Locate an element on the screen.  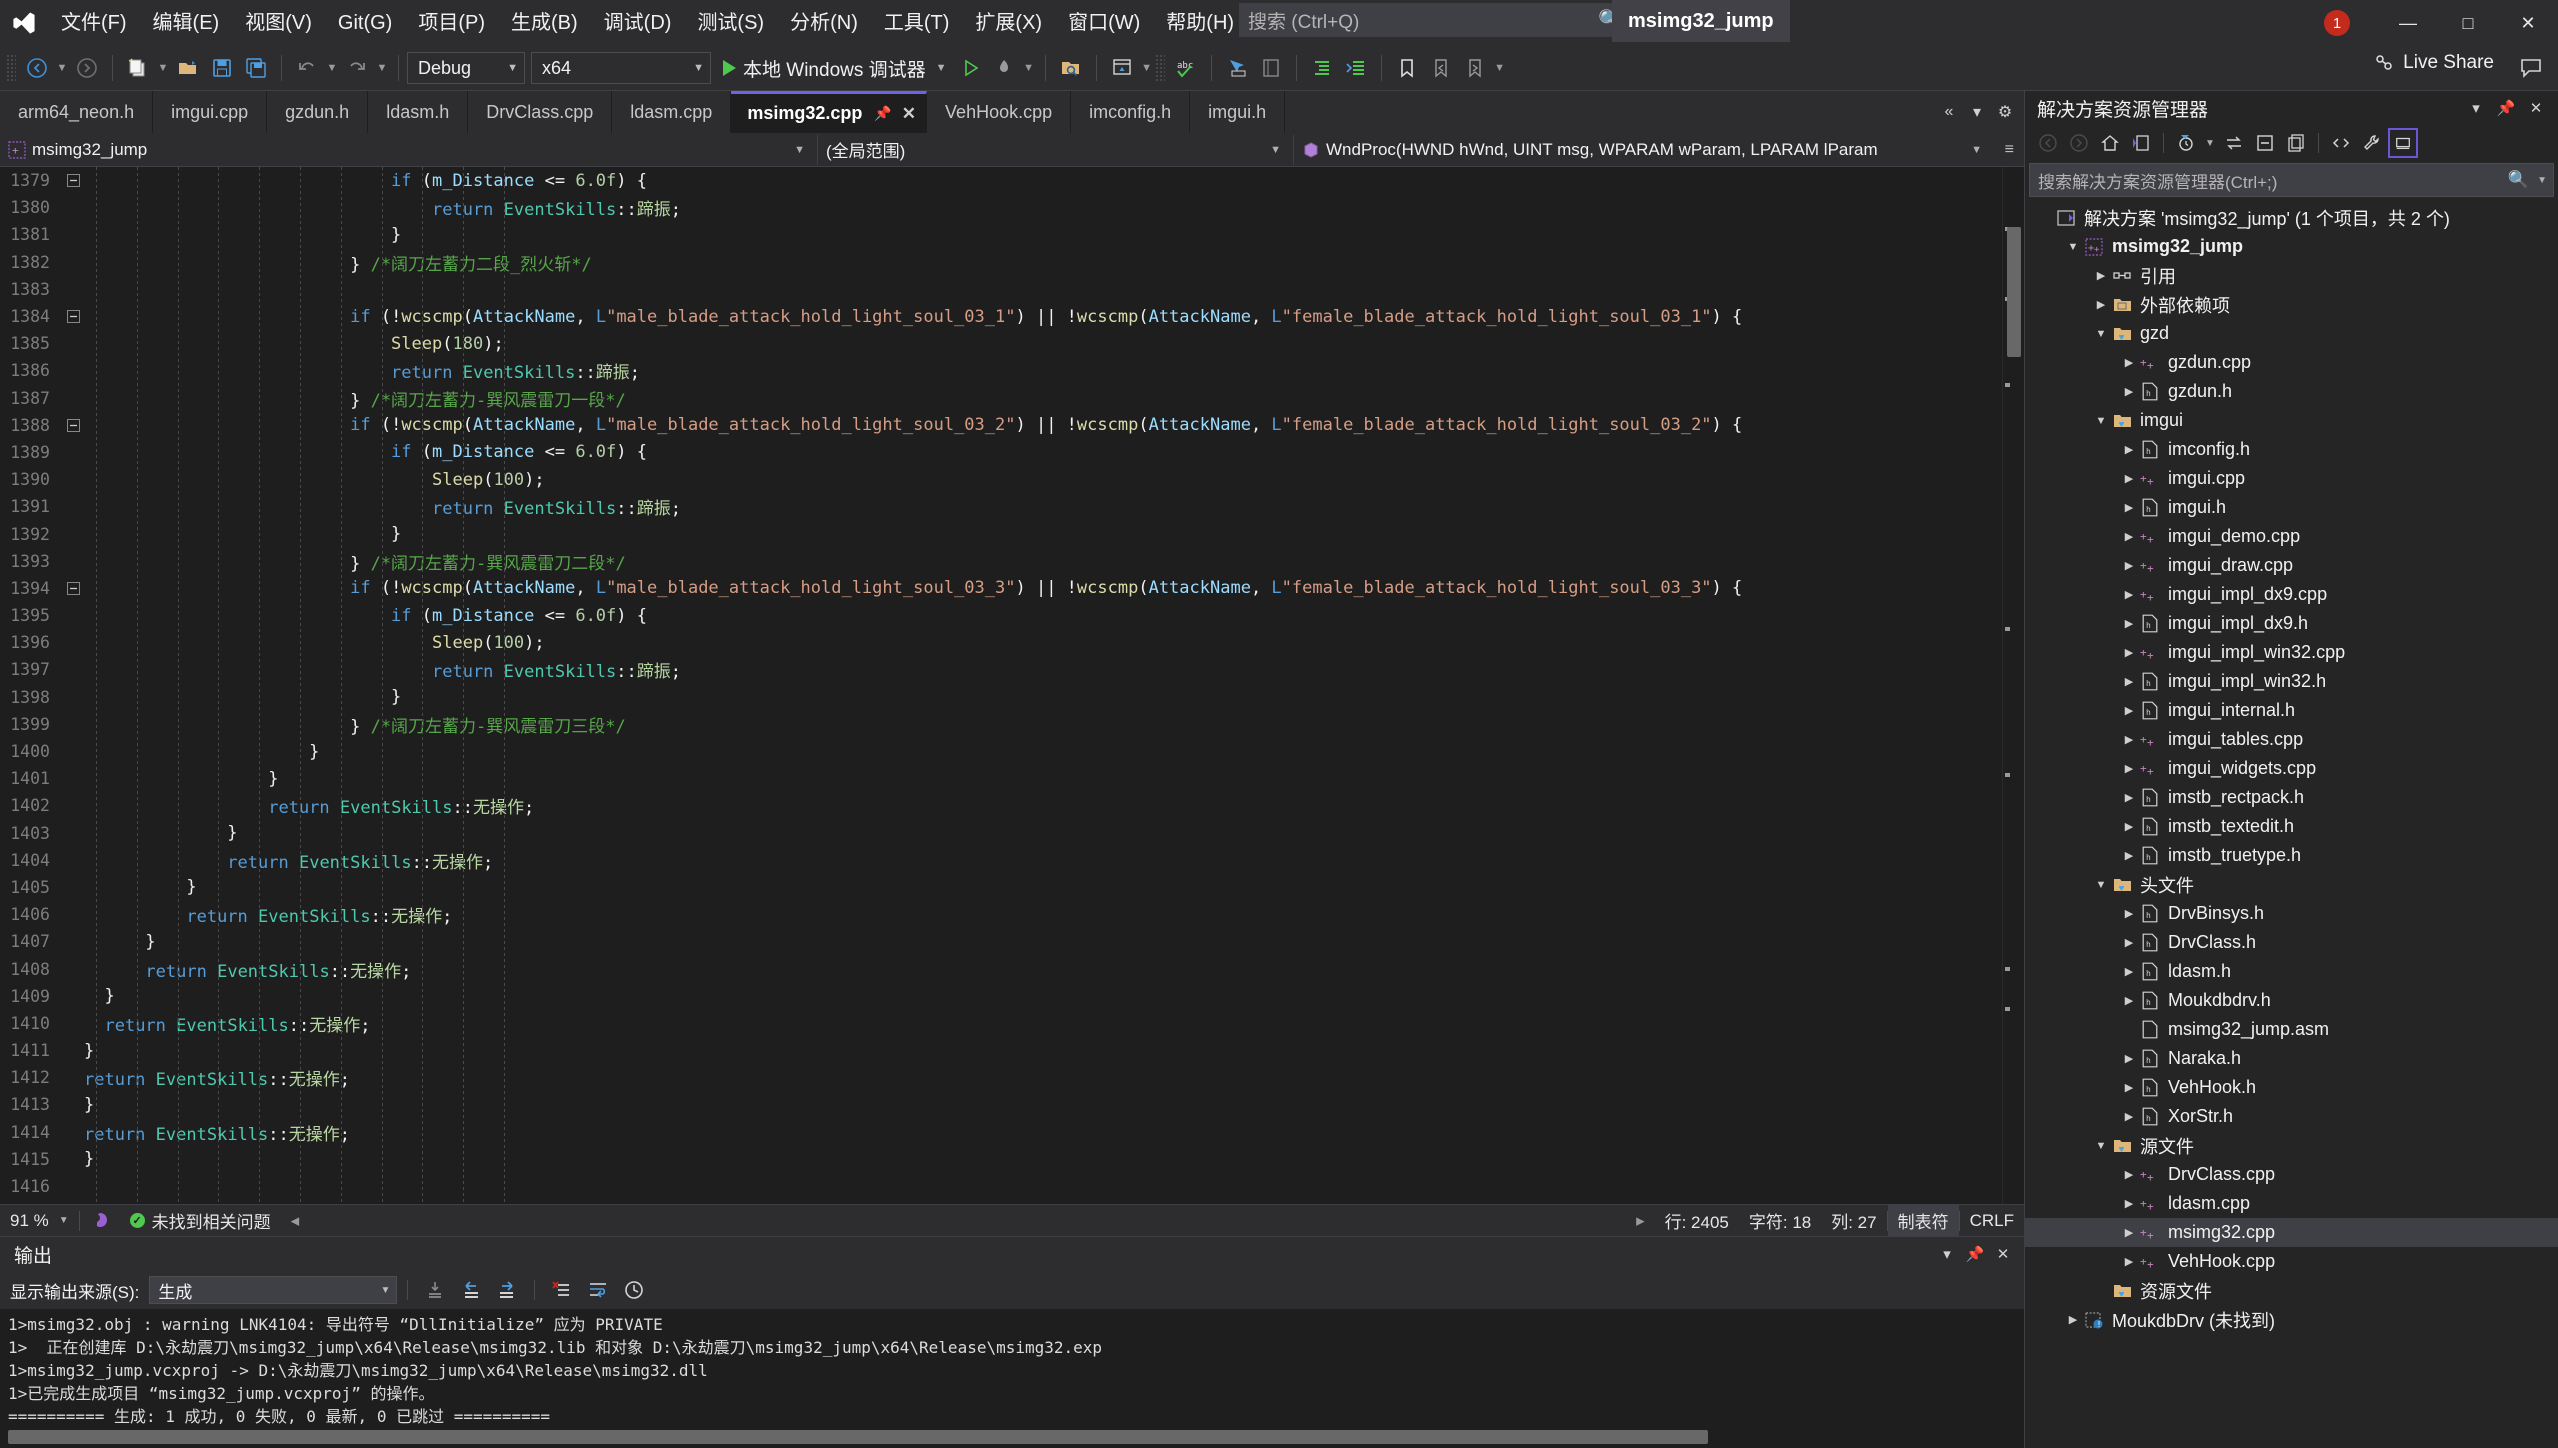
code-line: 1407 } is located at coordinates (1001, 941).